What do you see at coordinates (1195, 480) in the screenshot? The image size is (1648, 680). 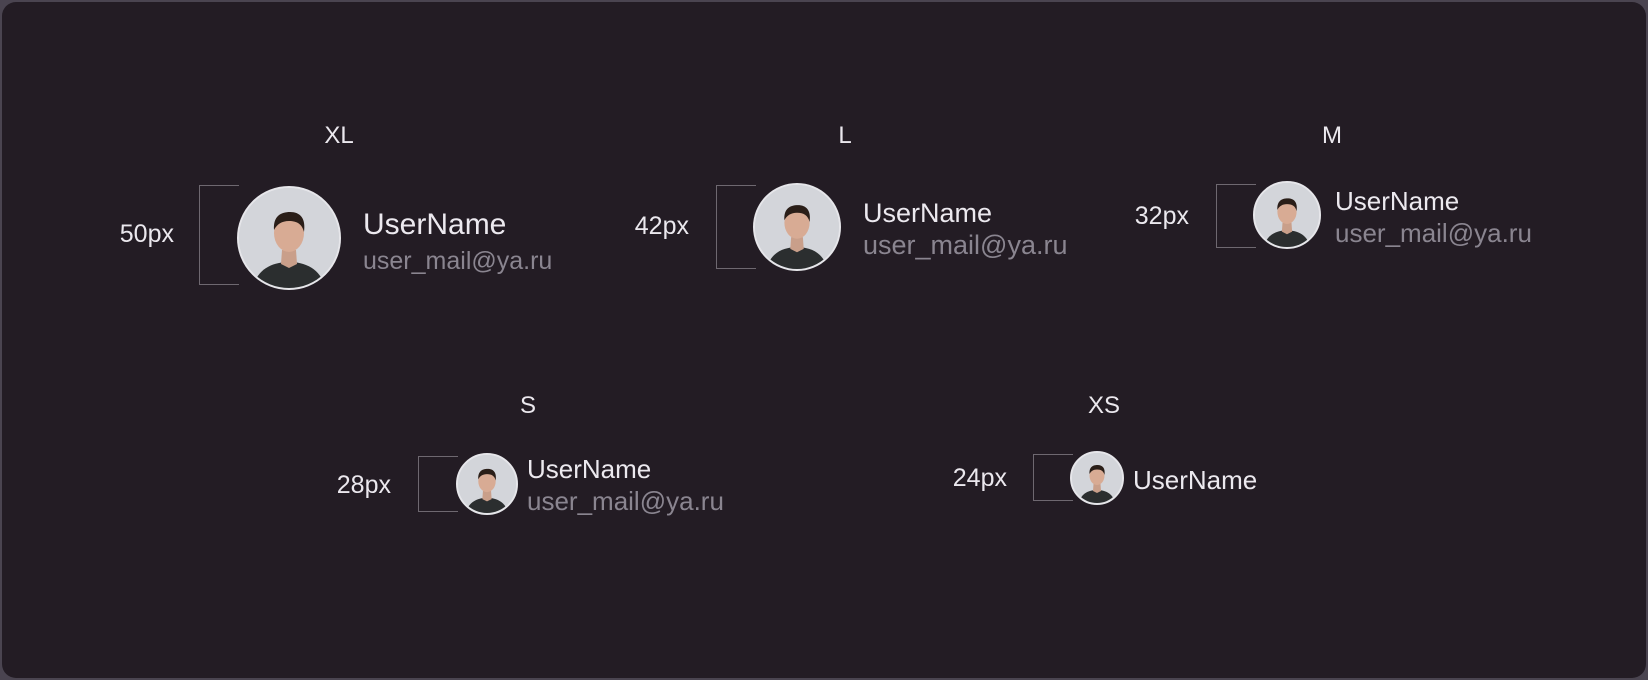 I see `username-xs: UserName` at bounding box center [1195, 480].